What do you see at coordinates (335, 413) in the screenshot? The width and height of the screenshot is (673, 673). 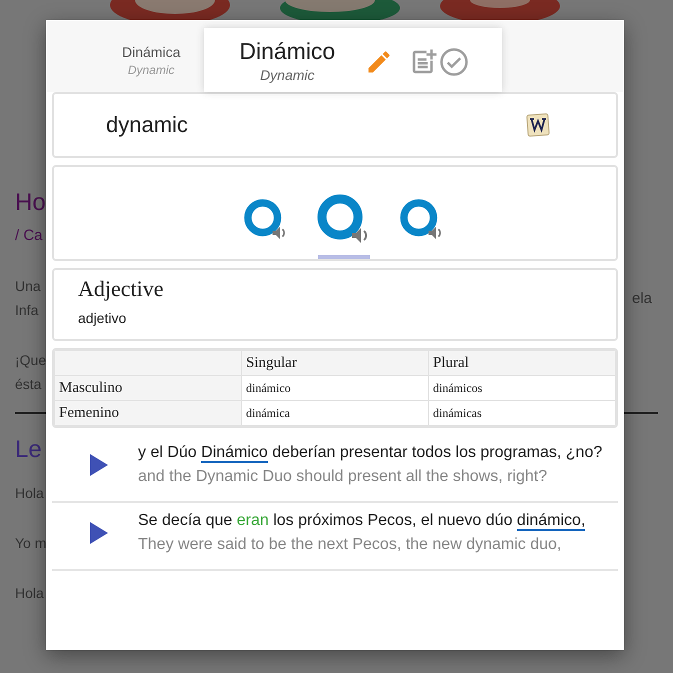 I see `table-cell: dinámica` at bounding box center [335, 413].